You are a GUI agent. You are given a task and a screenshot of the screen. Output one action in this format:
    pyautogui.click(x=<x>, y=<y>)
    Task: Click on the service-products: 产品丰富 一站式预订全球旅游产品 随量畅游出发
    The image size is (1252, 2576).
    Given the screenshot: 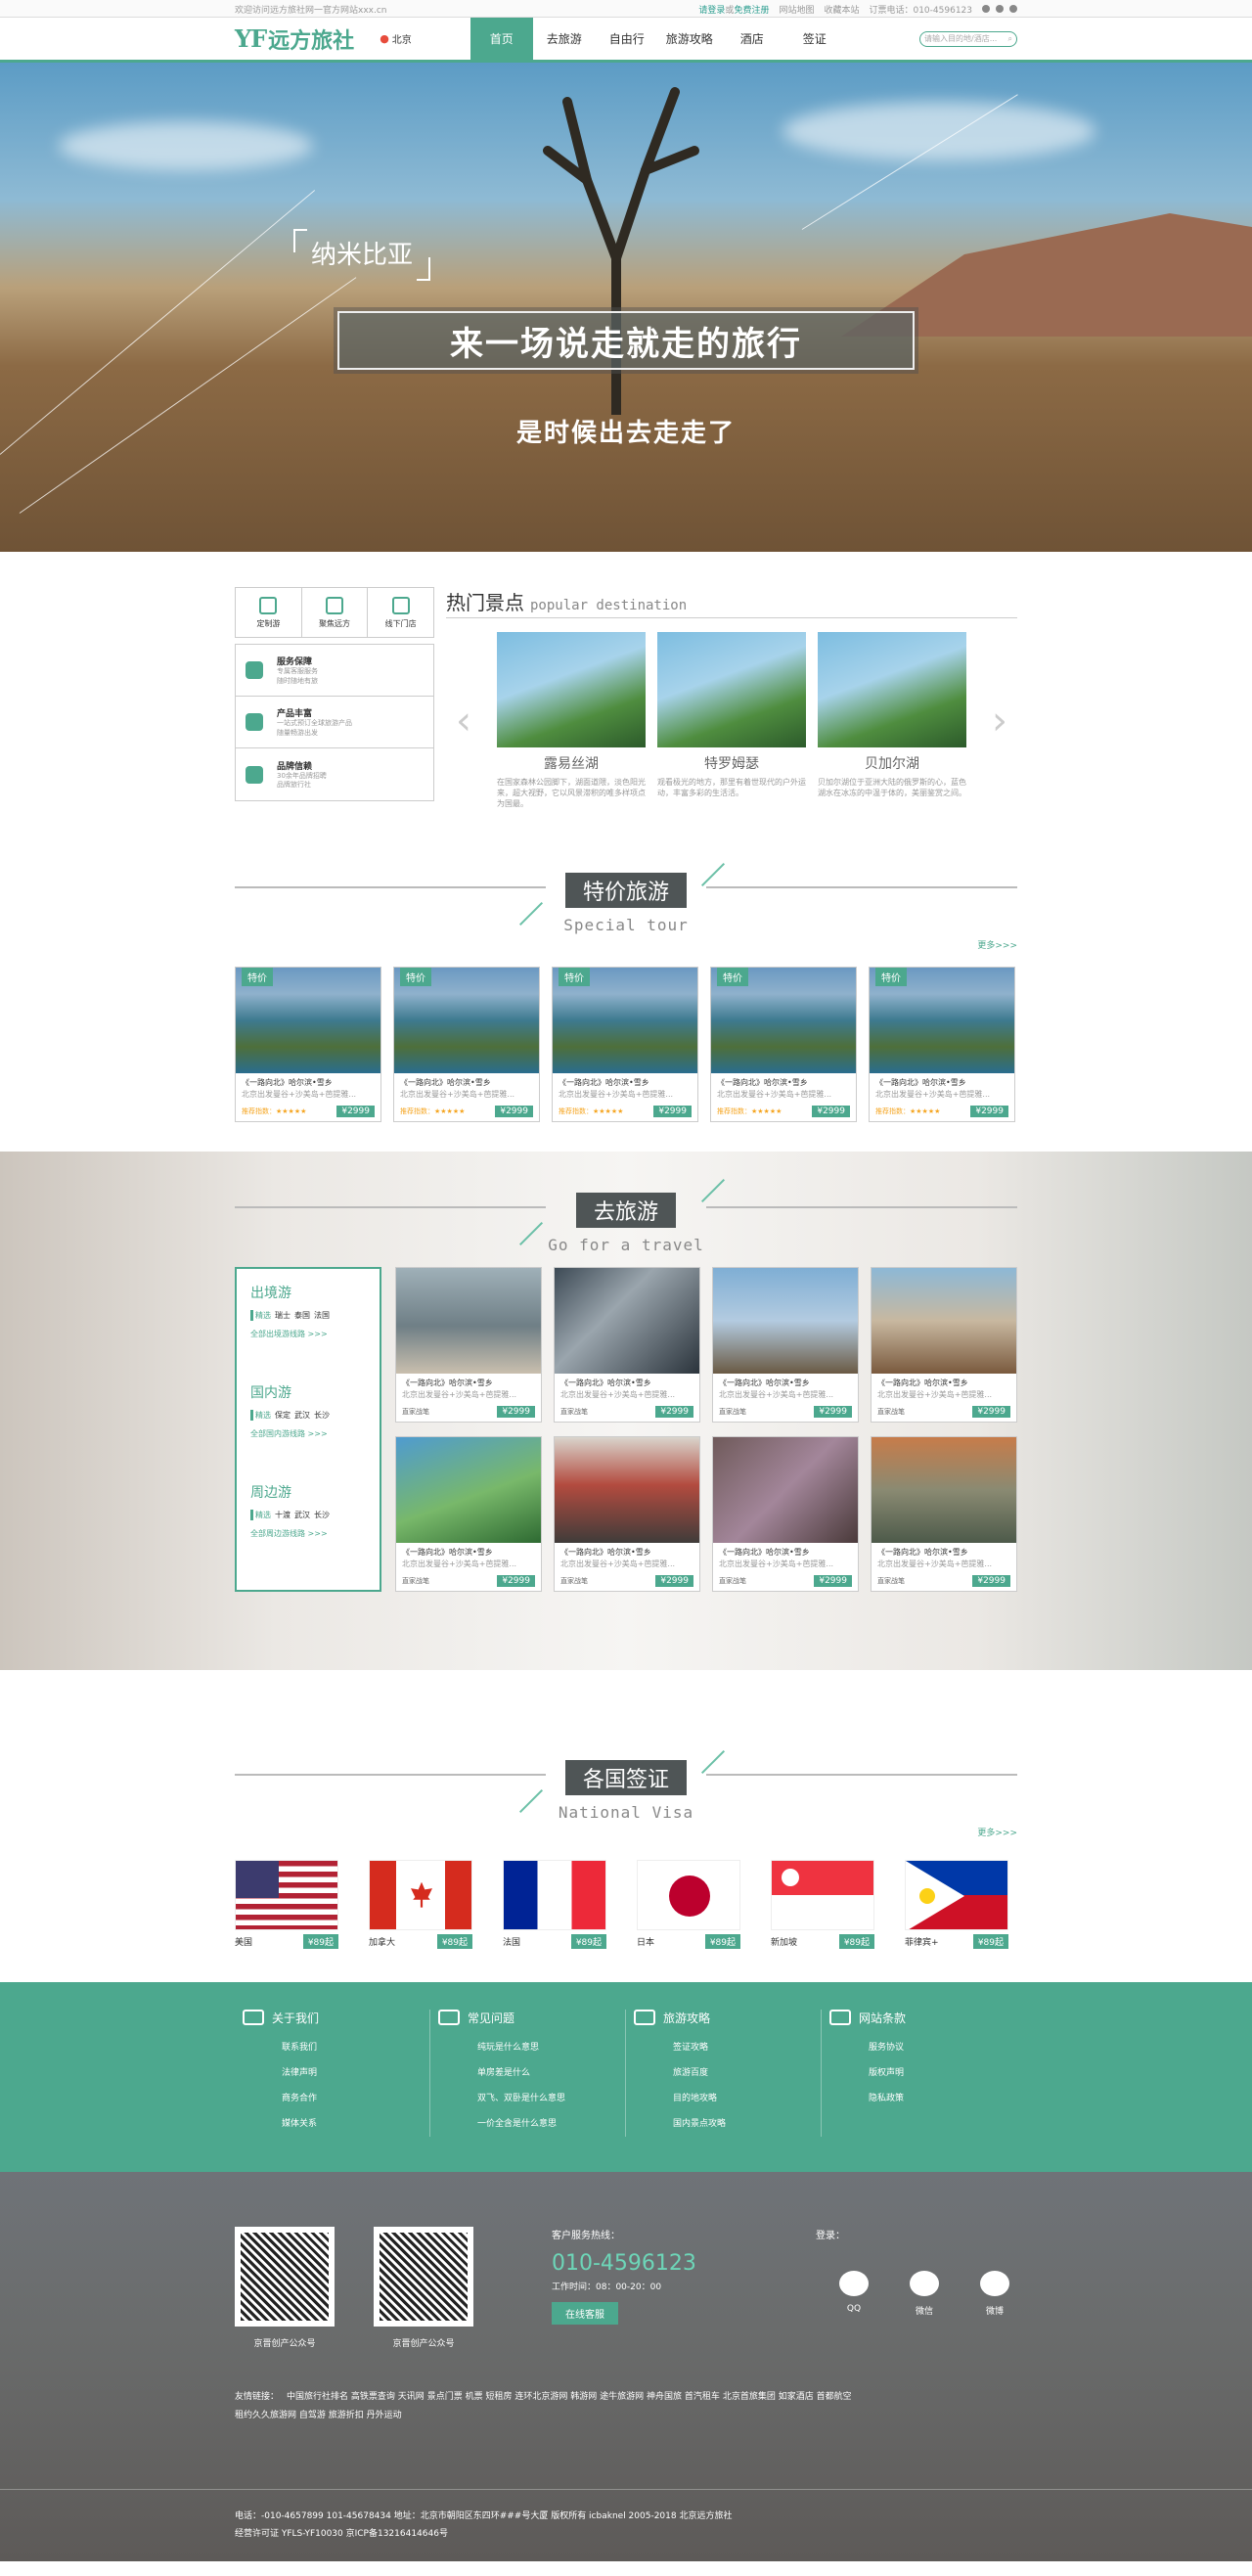 What is the action you would take?
    pyautogui.click(x=334, y=722)
    